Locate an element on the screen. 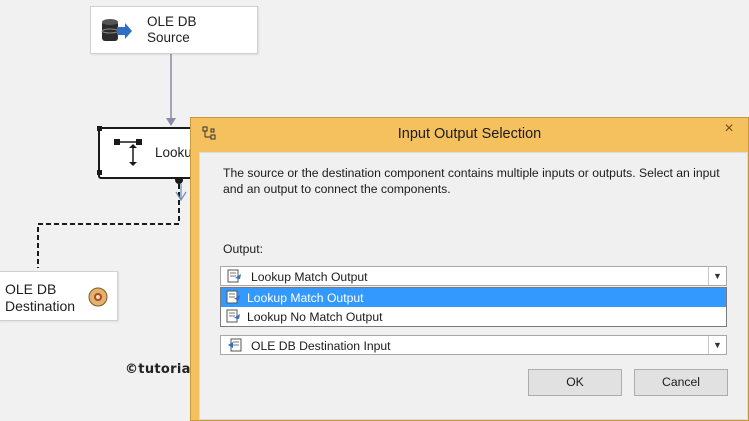 The height and width of the screenshot is (421, 749). dropdown-option-match: Lookup Match Output is located at coordinates (473, 297).